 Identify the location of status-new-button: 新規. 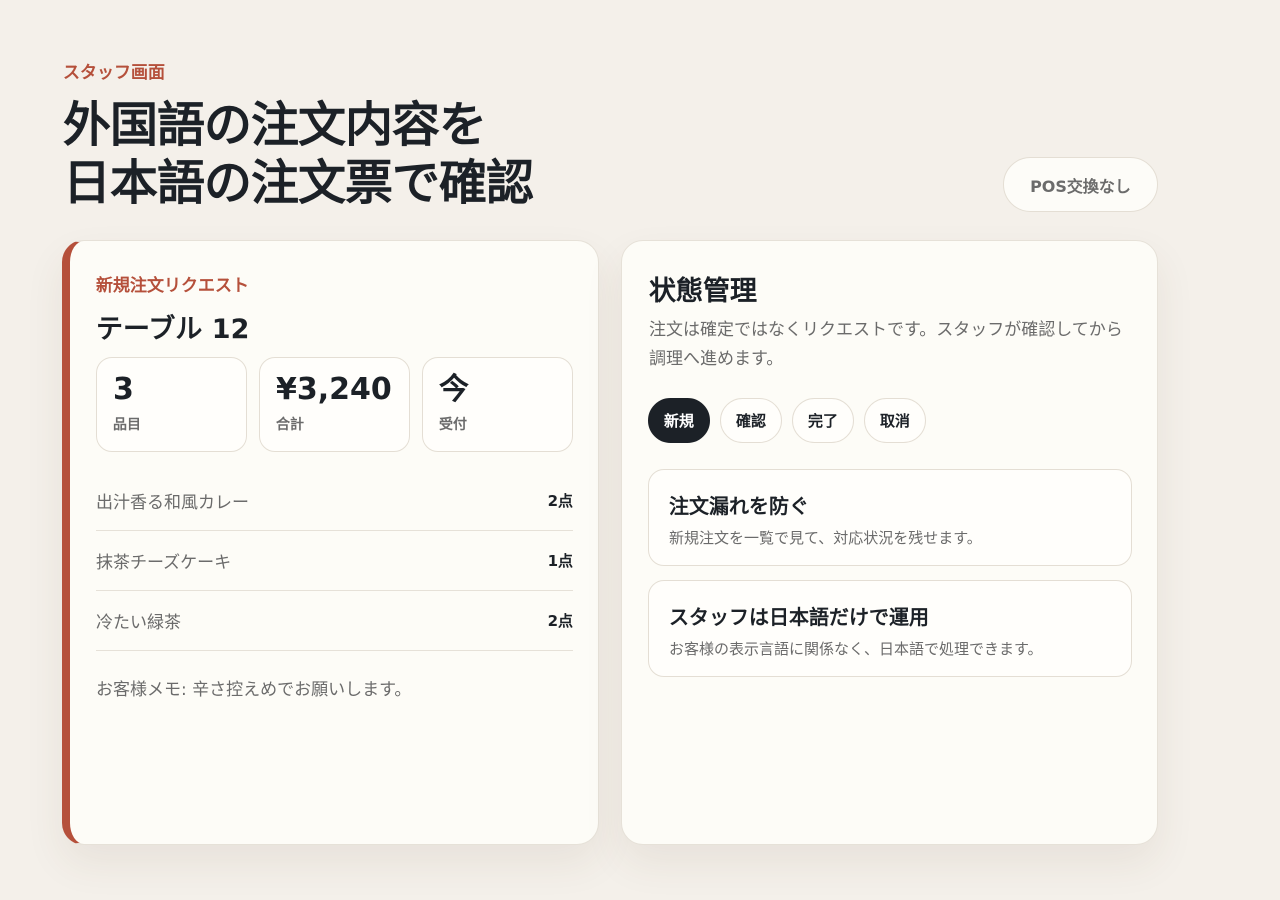
(679, 420).